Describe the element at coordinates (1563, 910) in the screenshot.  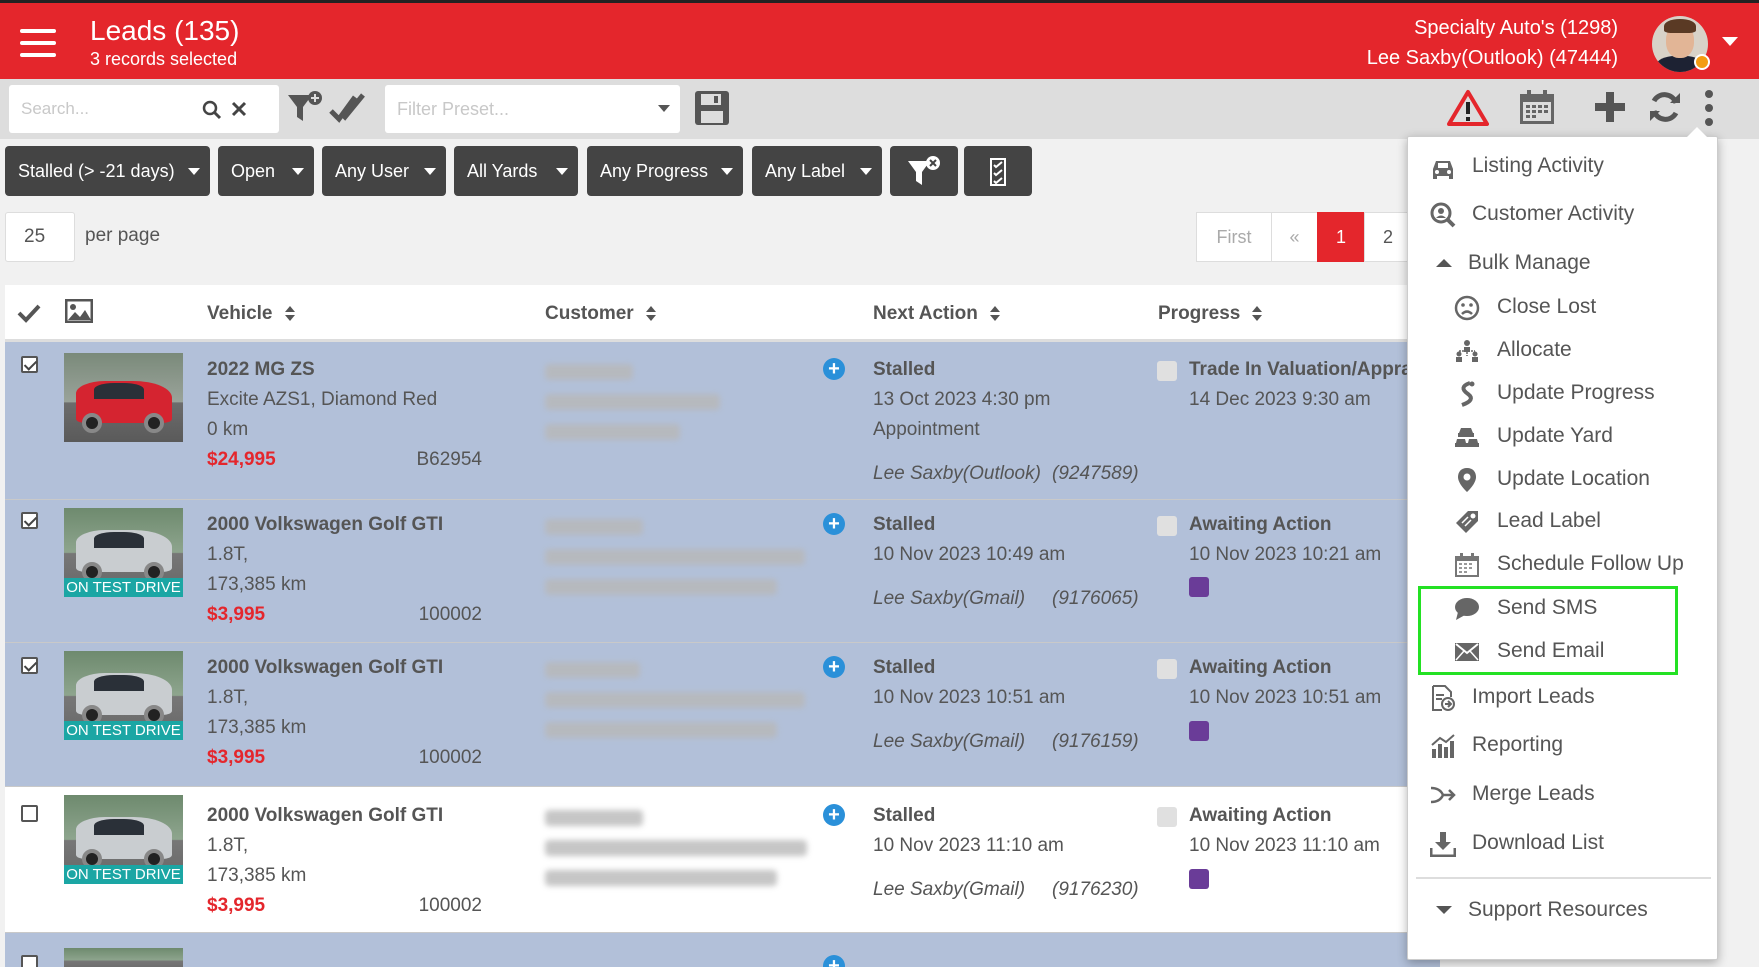
I see `menu-support-resources: Support Resources` at that location.